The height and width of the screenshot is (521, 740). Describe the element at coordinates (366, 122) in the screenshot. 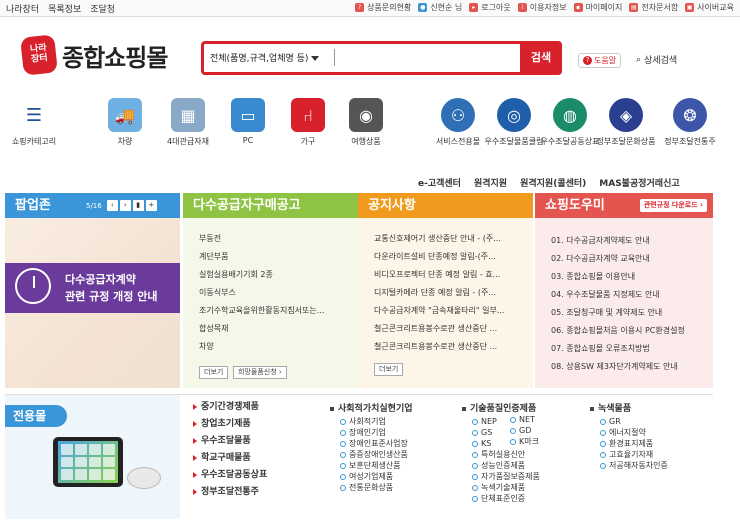

I see `category-travel: ◉ 여행상품` at that location.